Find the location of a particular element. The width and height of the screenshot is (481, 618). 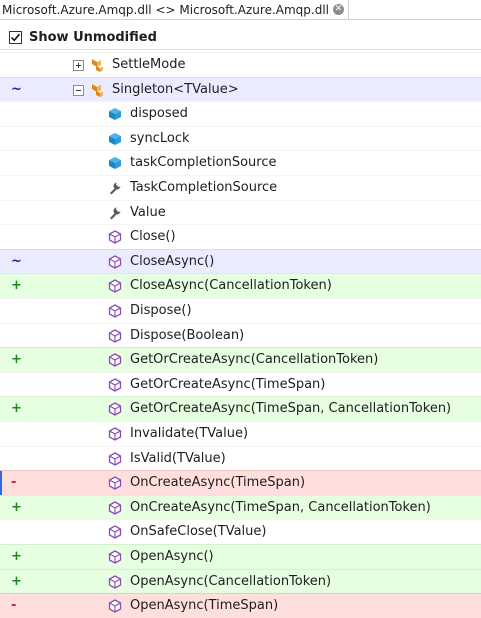

tree-item-label: disposed is located at coordinates (159, 113).